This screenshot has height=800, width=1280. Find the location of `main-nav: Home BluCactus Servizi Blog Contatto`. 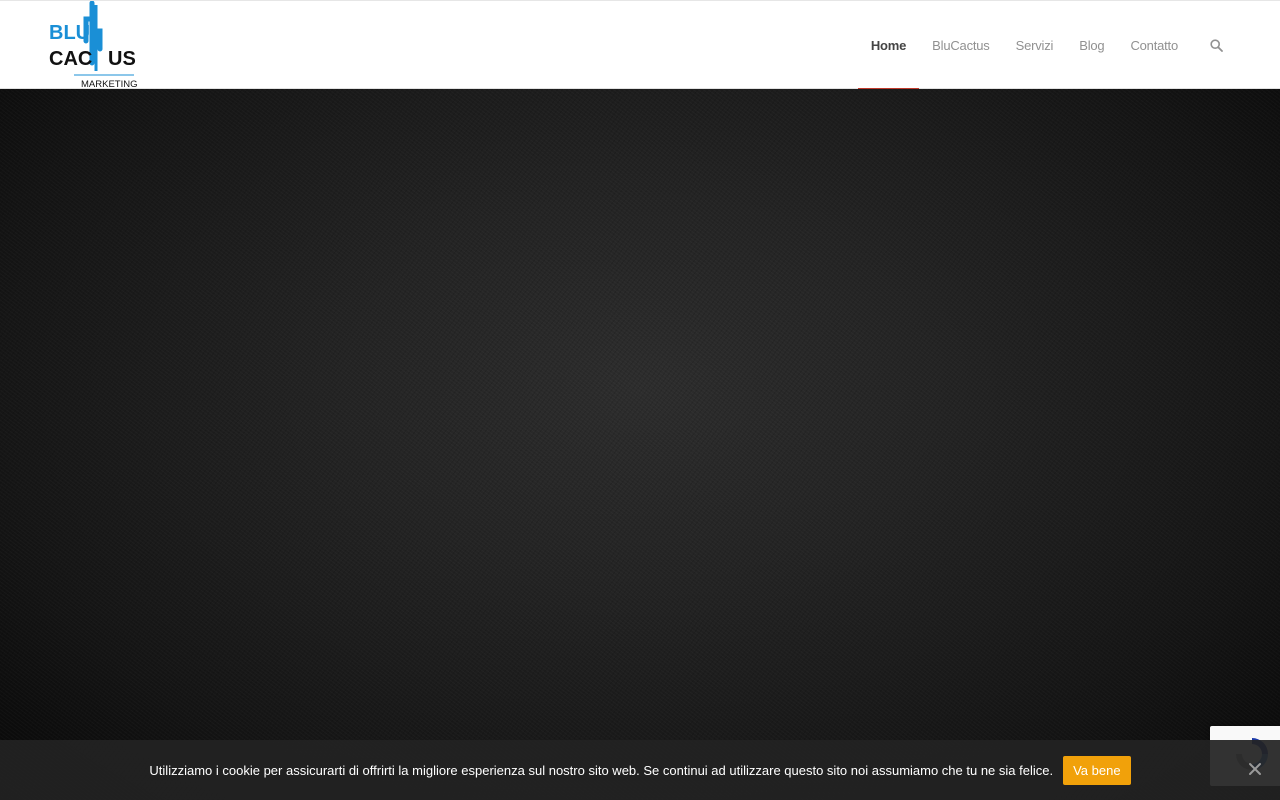

main-nav: Home BluCactus Servizi Blog Contatto is located at coordinates (1043, 45).